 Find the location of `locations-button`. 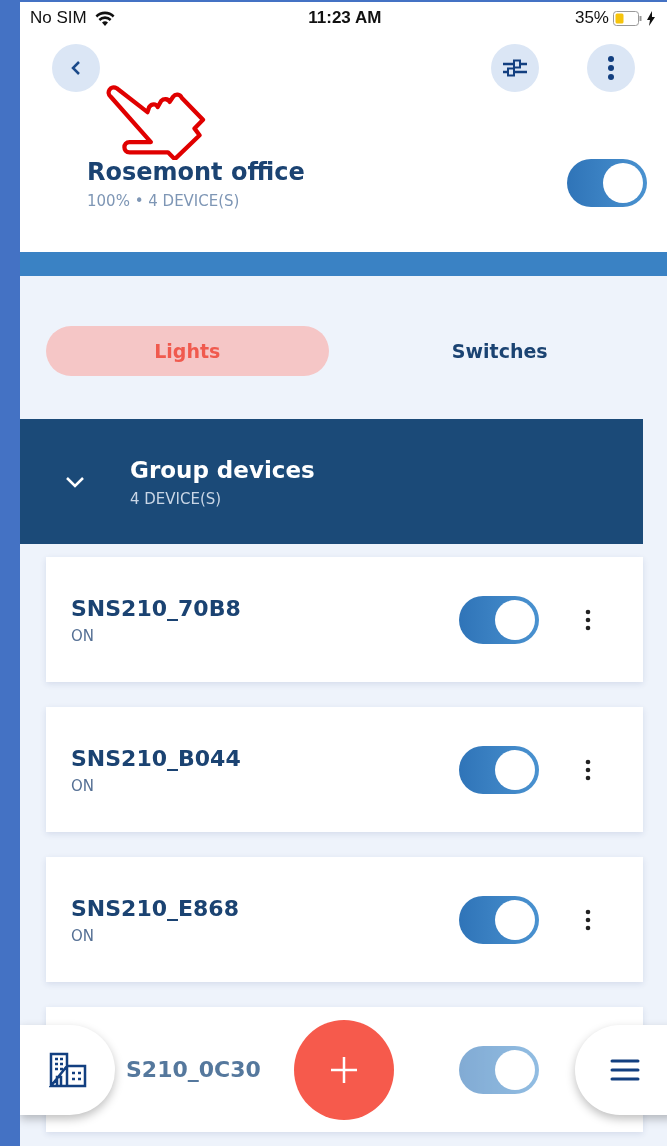

locations-button is located at coordinates (67, 1070).